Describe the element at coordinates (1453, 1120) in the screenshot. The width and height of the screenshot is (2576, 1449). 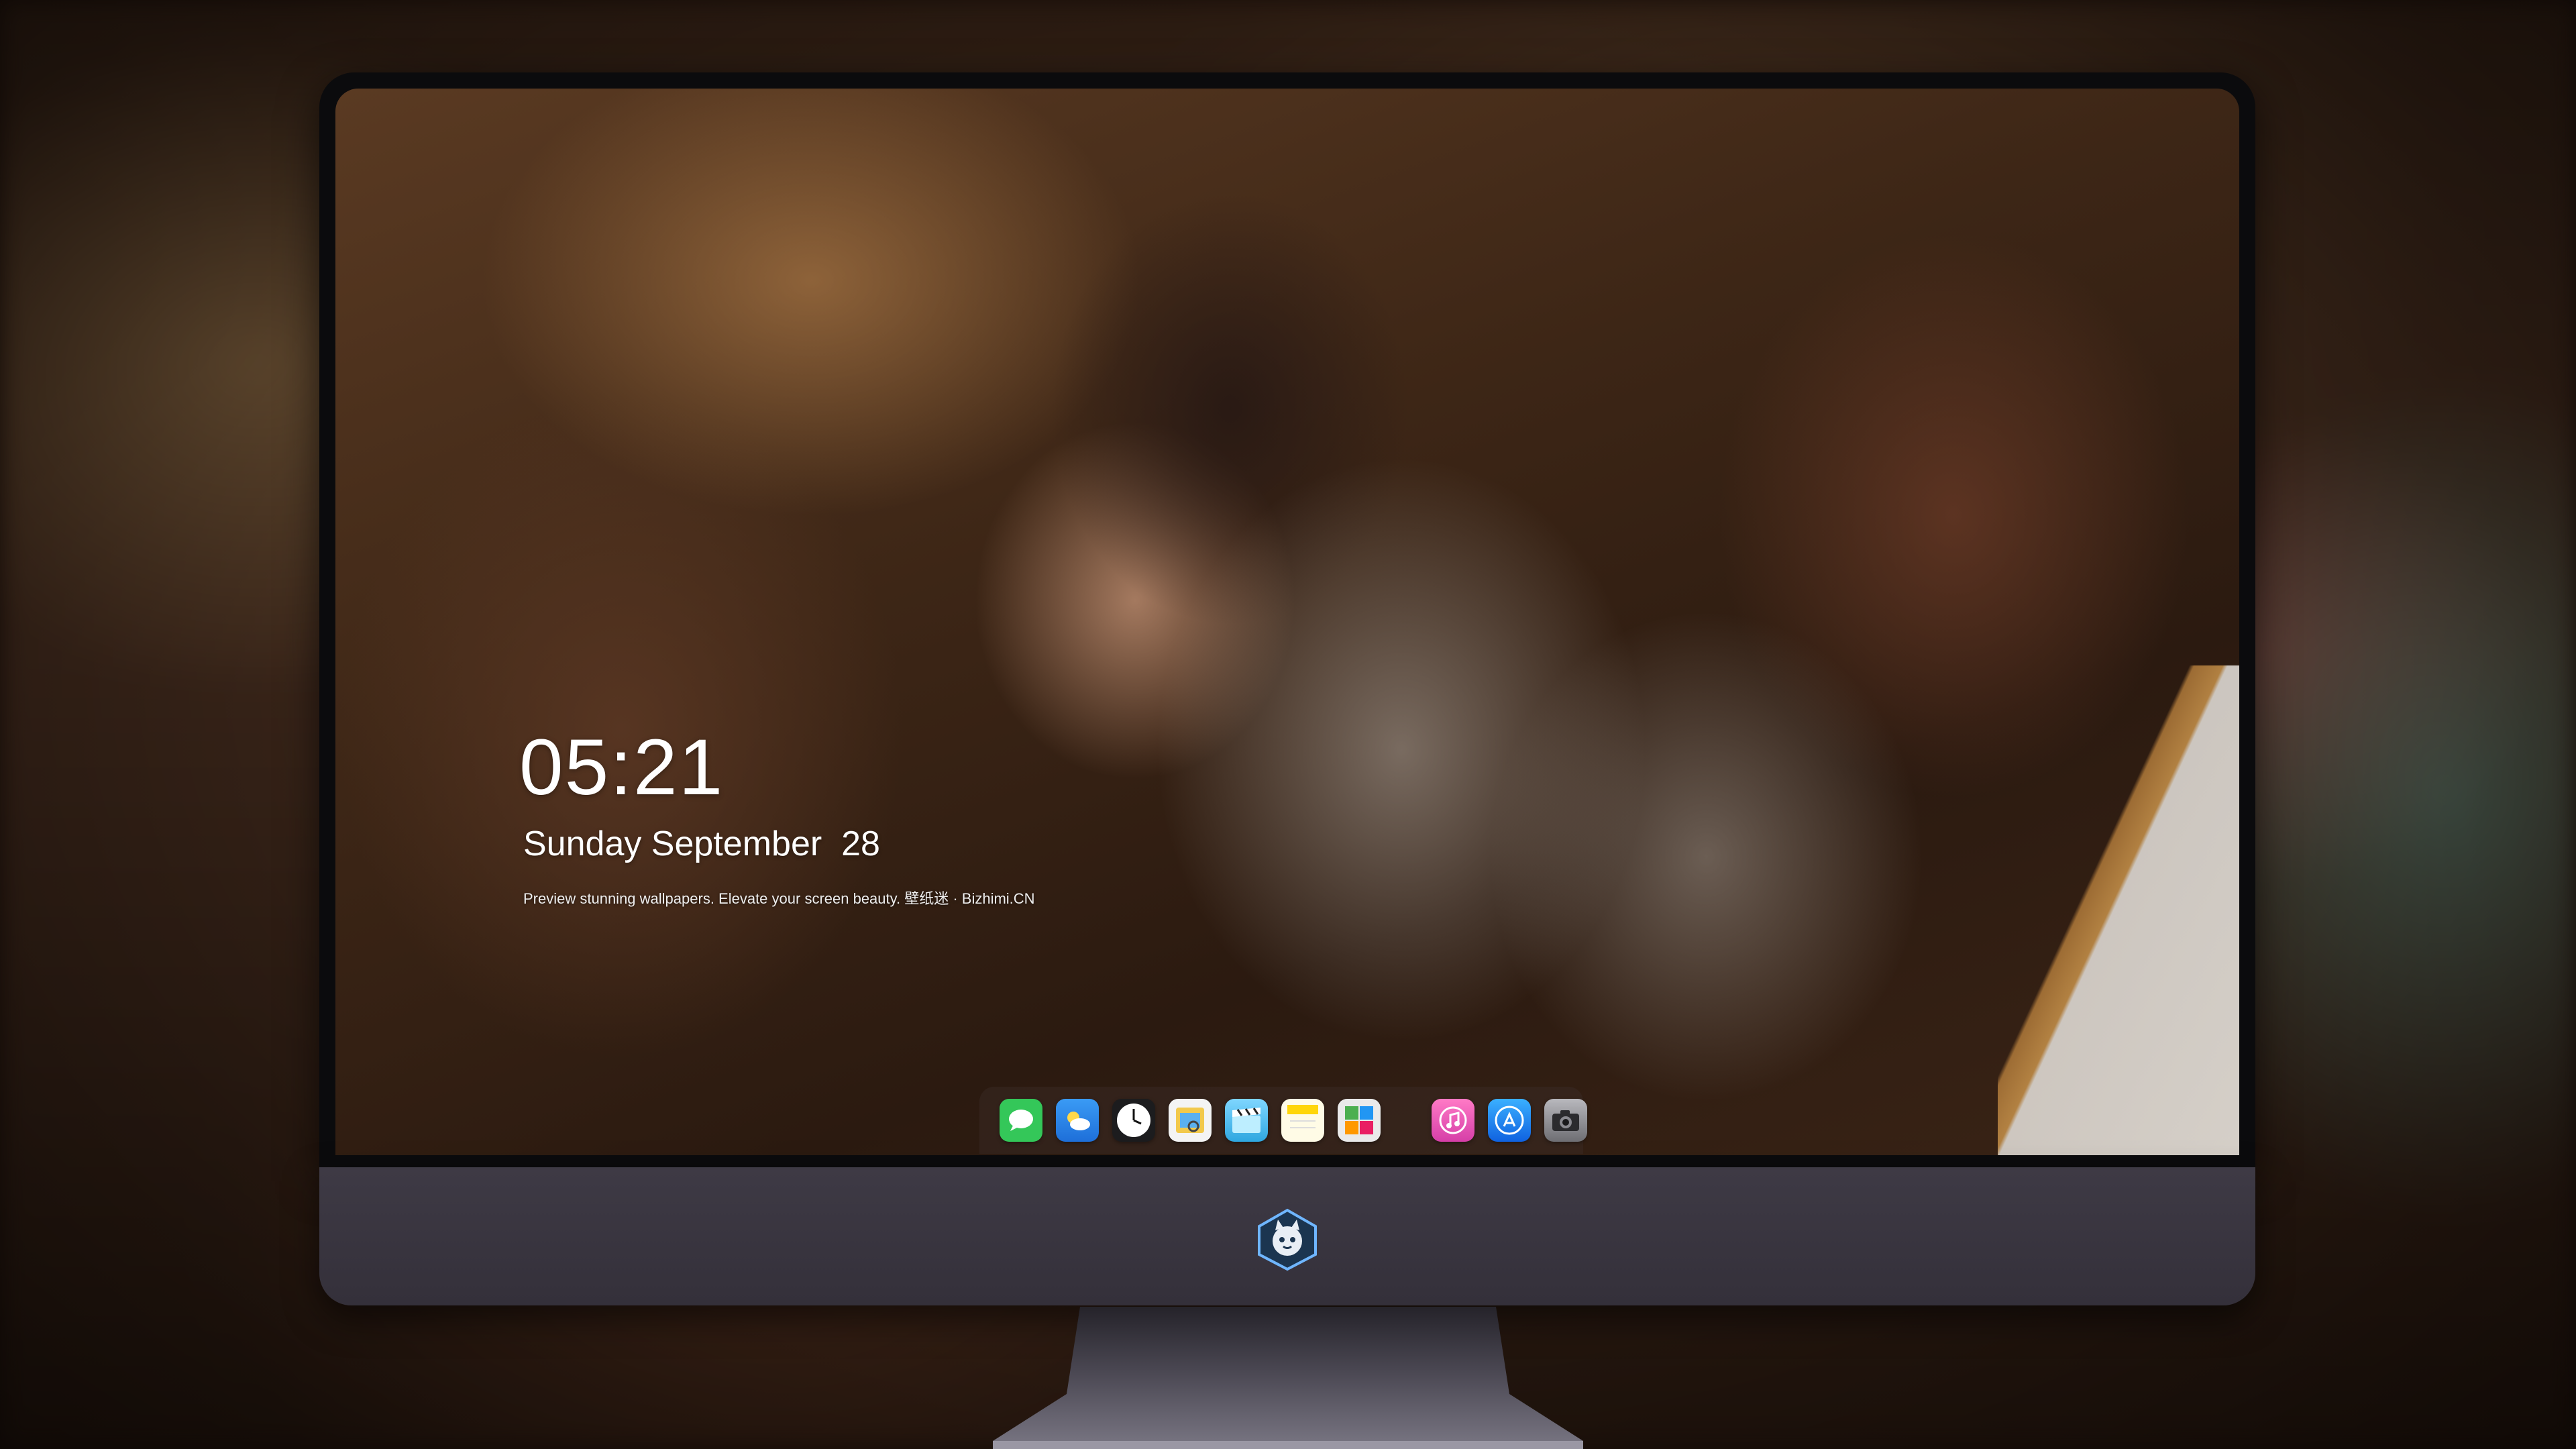
I see `music-icon` at that location.